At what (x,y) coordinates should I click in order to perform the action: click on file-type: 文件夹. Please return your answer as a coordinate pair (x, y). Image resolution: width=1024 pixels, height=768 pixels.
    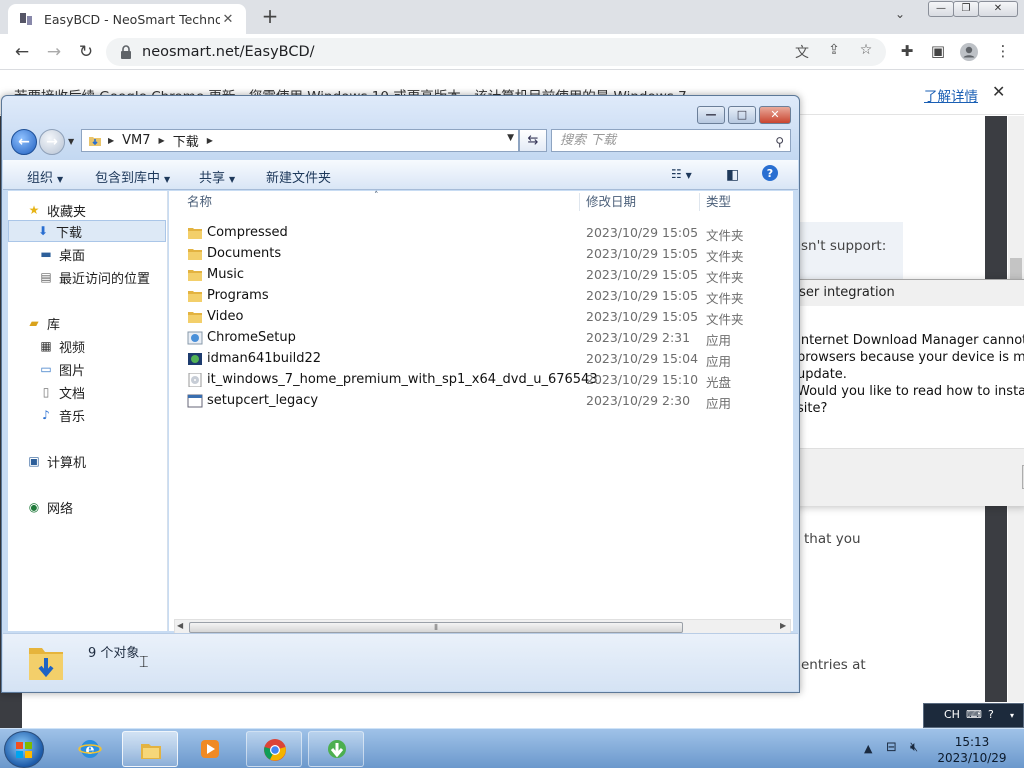
    Looking at the image, I should click on (725, 256).